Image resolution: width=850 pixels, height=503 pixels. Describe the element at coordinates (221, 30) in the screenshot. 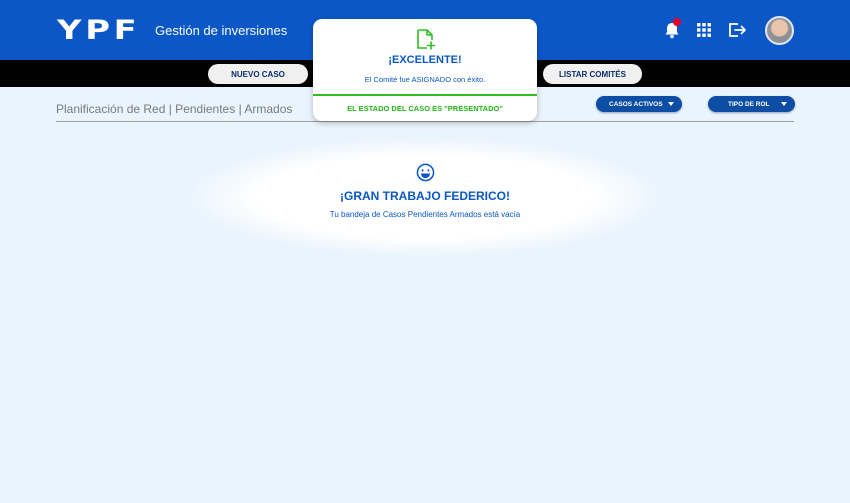

I see `app-title: Gestión de inversiones` at that location.